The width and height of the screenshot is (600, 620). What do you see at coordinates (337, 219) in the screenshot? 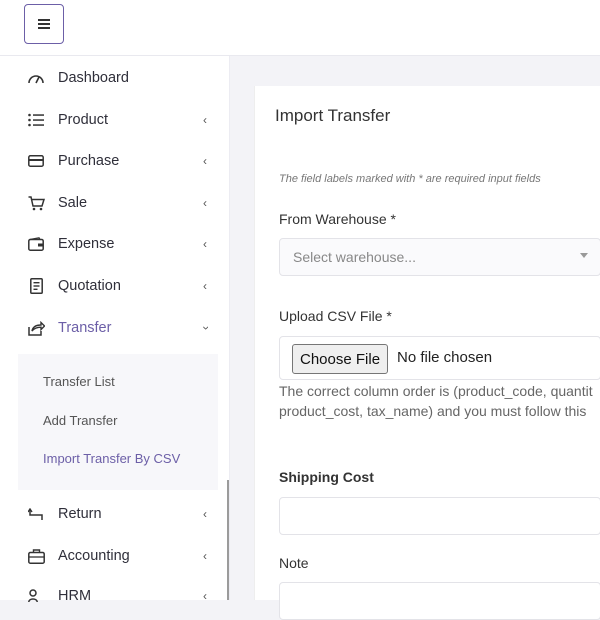
I see `from-warehouse-label: From Warehouse *` at bounding box center [337, 219].